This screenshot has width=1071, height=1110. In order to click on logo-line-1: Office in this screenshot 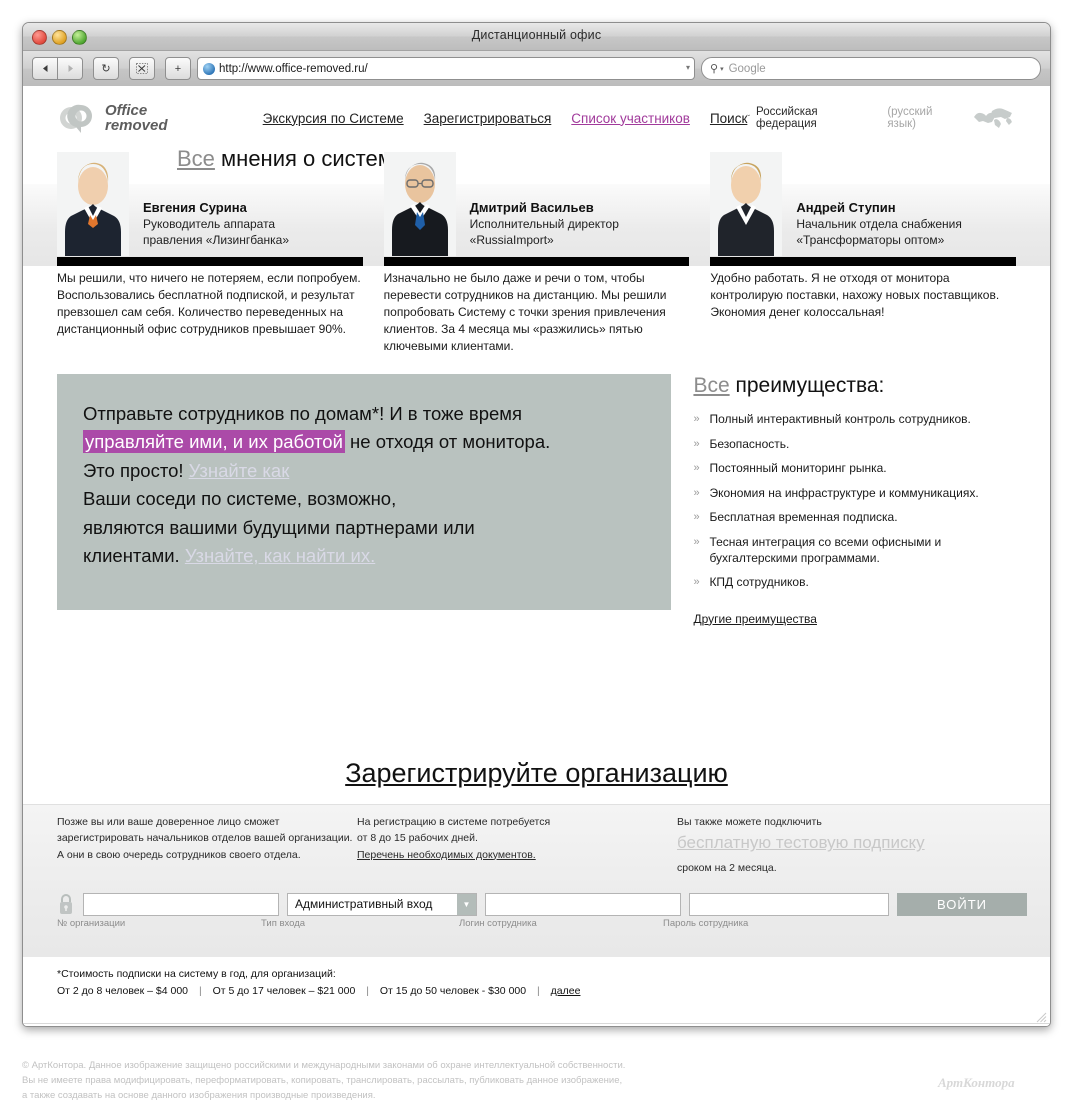, I will do `click(126, 110)`.